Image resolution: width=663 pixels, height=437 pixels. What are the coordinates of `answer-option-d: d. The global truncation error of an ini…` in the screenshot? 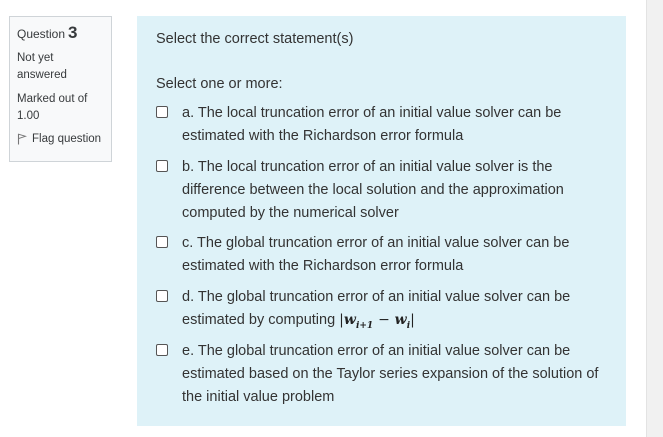 It's located at (379, 312).